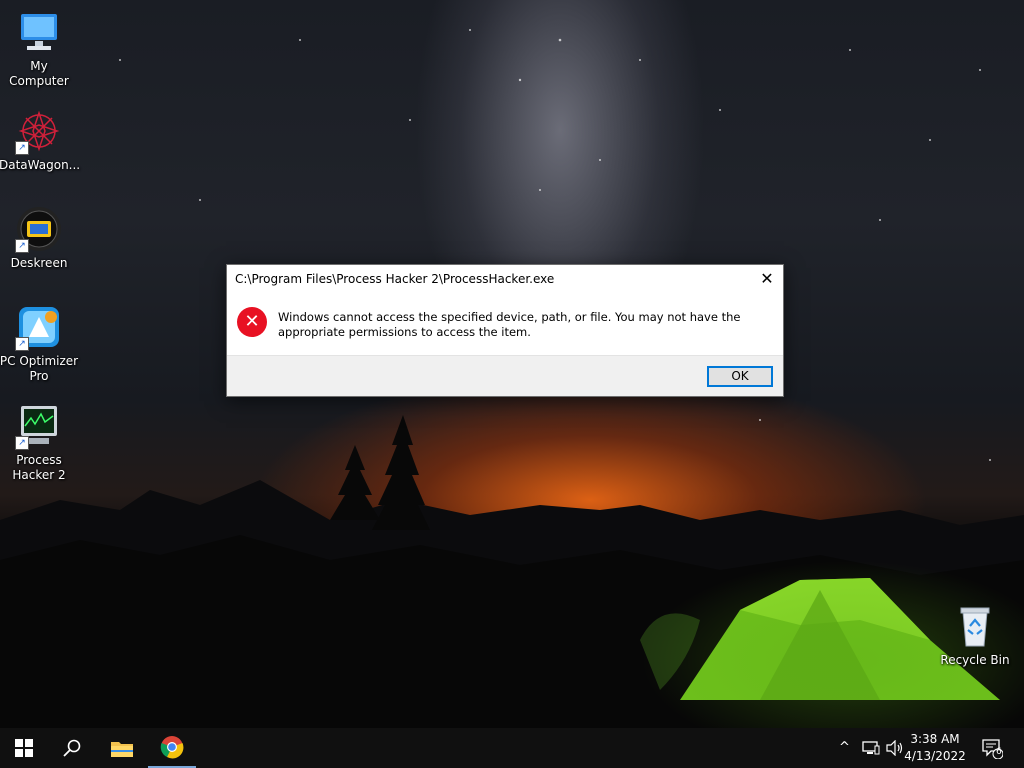 The height and width of the screenshot is (768, 1024). I want to click on taskbar: ^ 3:38 AM 4/13/2022 6, so click(512, 748).